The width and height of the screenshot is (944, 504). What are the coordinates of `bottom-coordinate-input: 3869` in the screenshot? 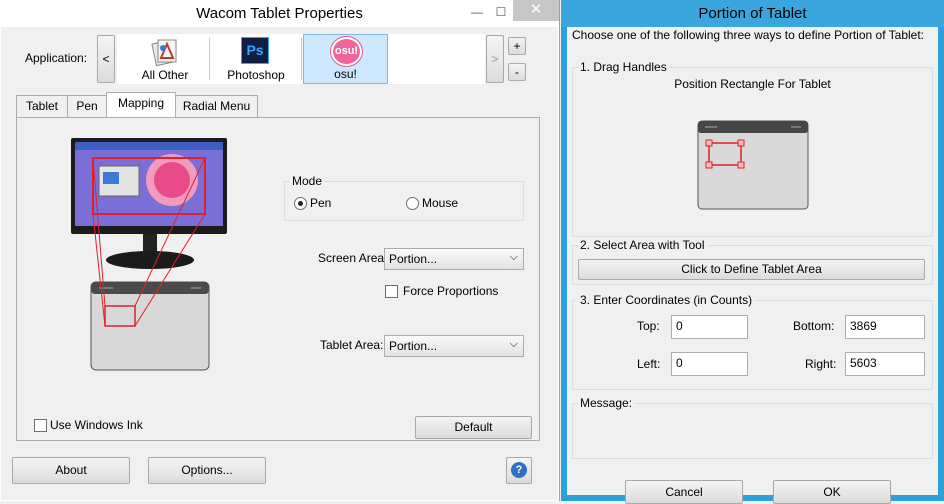 It's located at (885, 327).